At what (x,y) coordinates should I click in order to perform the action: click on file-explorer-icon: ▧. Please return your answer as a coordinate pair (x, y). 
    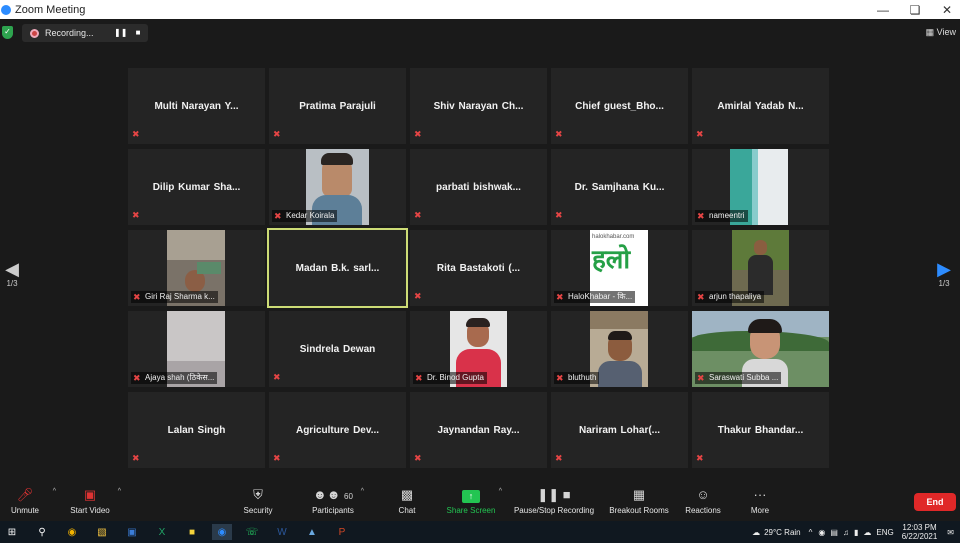
    Looking at the image, I should click on (102, 532).